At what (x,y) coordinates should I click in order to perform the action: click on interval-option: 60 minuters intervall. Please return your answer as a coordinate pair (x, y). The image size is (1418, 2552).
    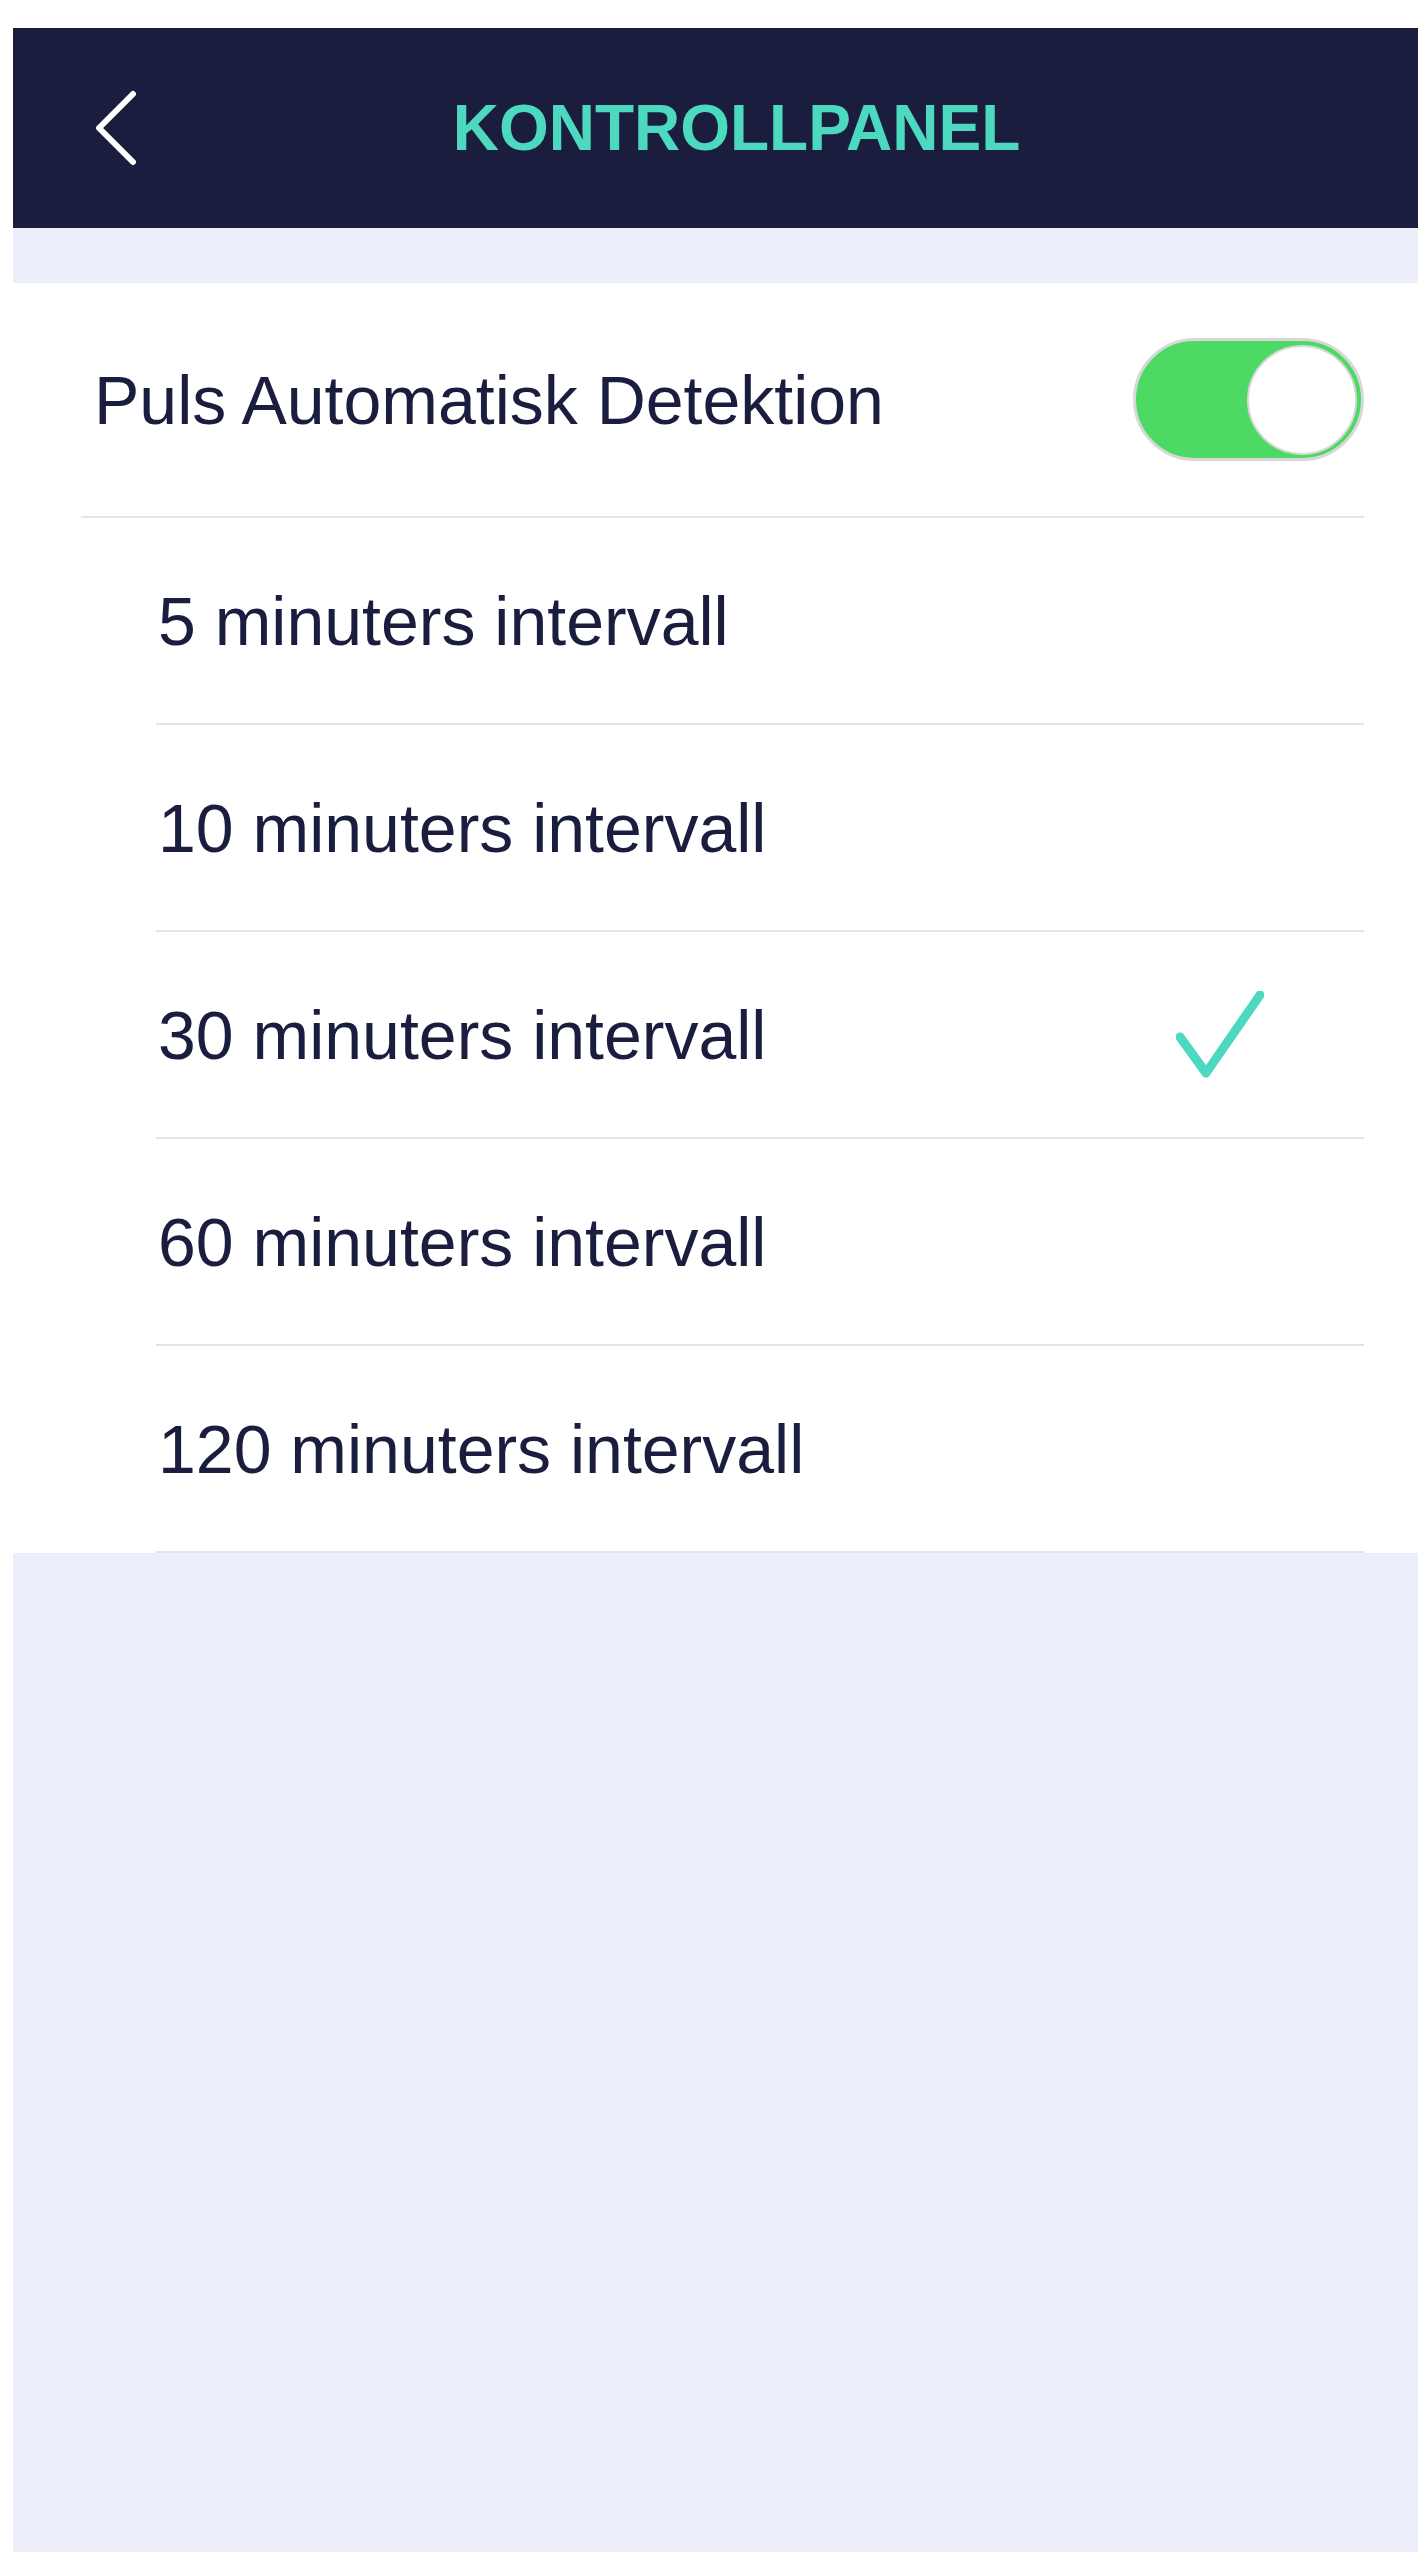
    Looking at the image, I should click on (760, 1242).